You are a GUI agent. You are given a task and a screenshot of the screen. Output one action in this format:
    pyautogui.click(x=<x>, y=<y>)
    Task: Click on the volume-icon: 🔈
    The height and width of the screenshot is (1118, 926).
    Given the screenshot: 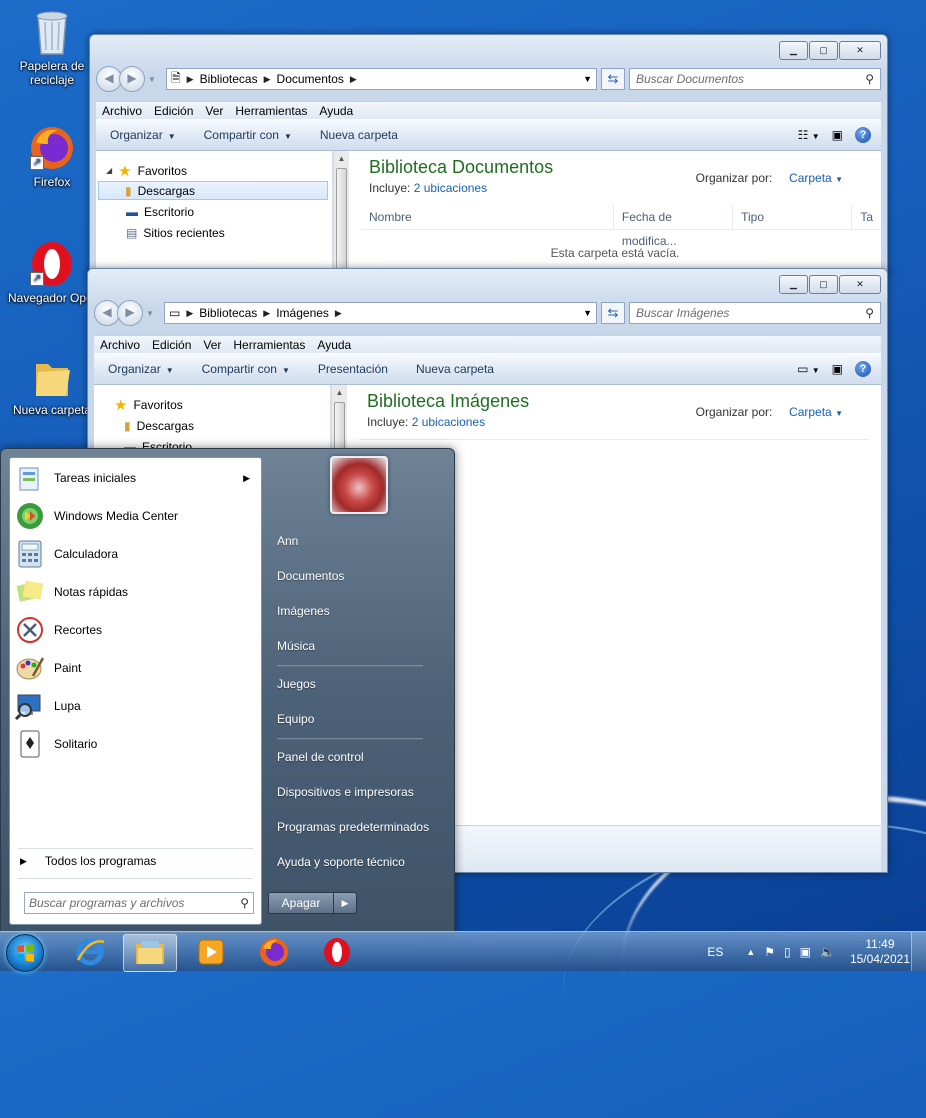 What is the action you would take?
    pyautogui.click(x=827, y=952)
    